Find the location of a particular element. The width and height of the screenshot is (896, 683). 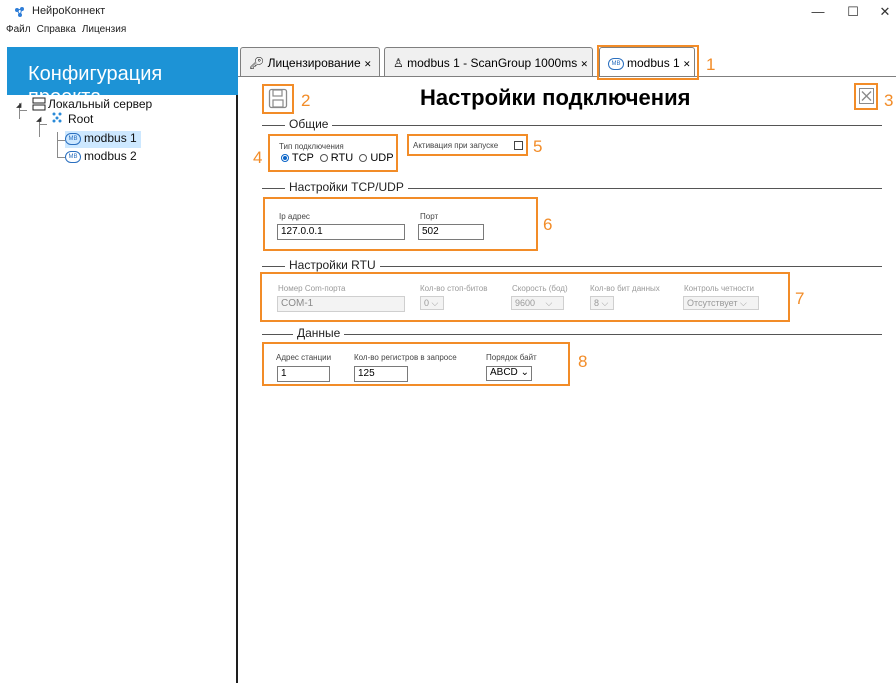

radio-rtu: RTU is located at coordinates (336, 158).